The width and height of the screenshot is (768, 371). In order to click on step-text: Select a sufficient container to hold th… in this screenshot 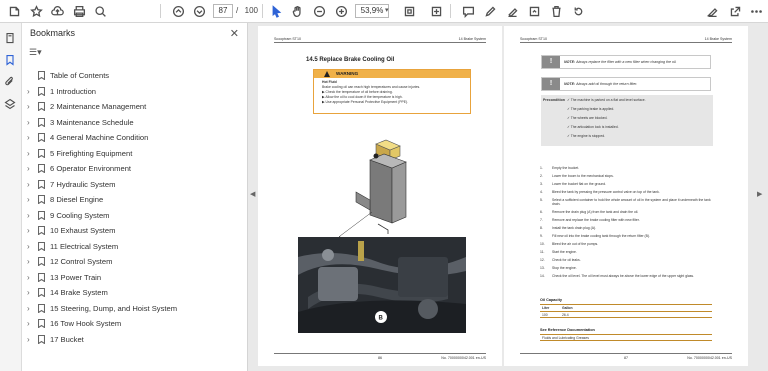, I will do `click(631, 202)`.